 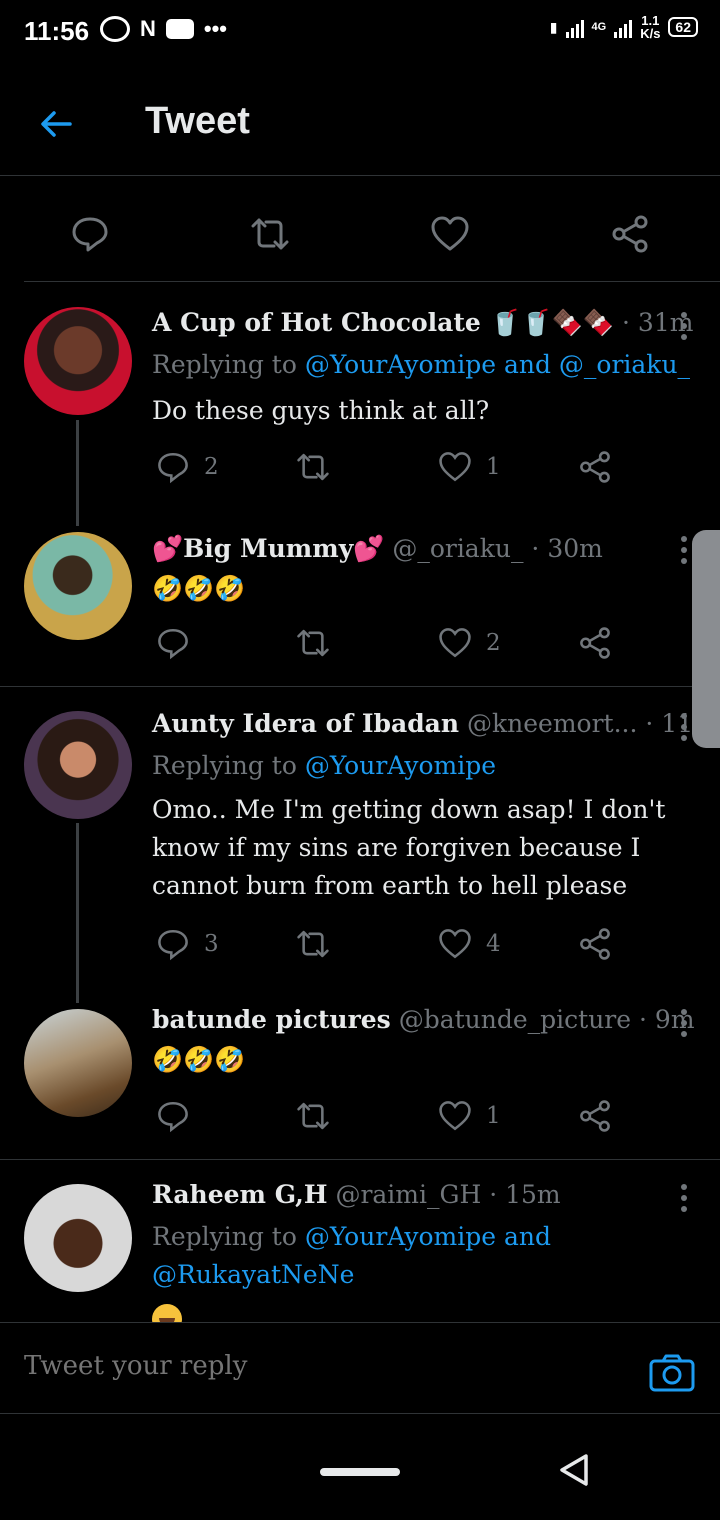 I want to click on user-handle: @raimi_GH, so click(x=408, y=1194).